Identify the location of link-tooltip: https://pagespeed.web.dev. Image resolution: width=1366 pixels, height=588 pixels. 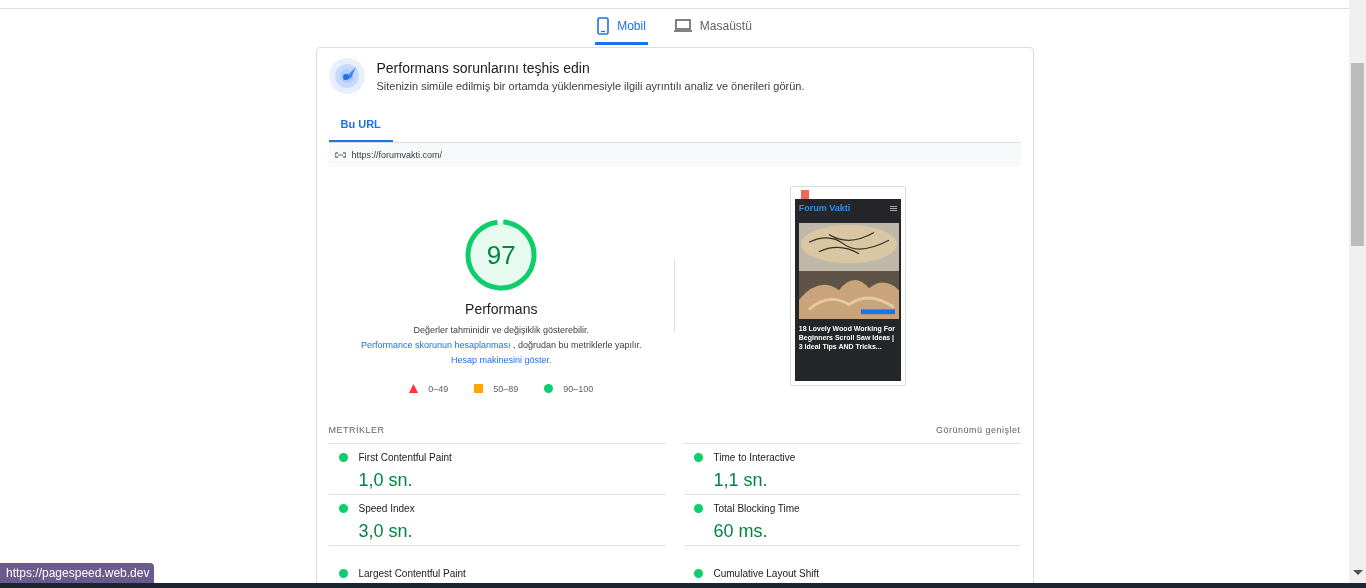
(77, 573).